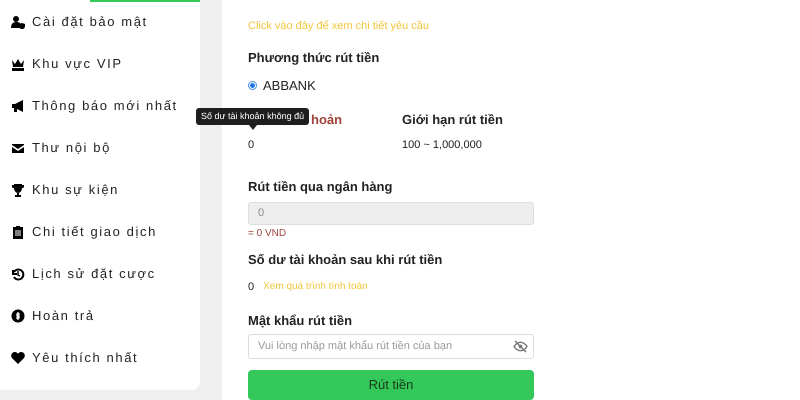  What do you see at coordinates (100, 273) in the screenshot?
I see `sidebar-item: Lịch sử đặt cược` at bounding box center [100, 273].